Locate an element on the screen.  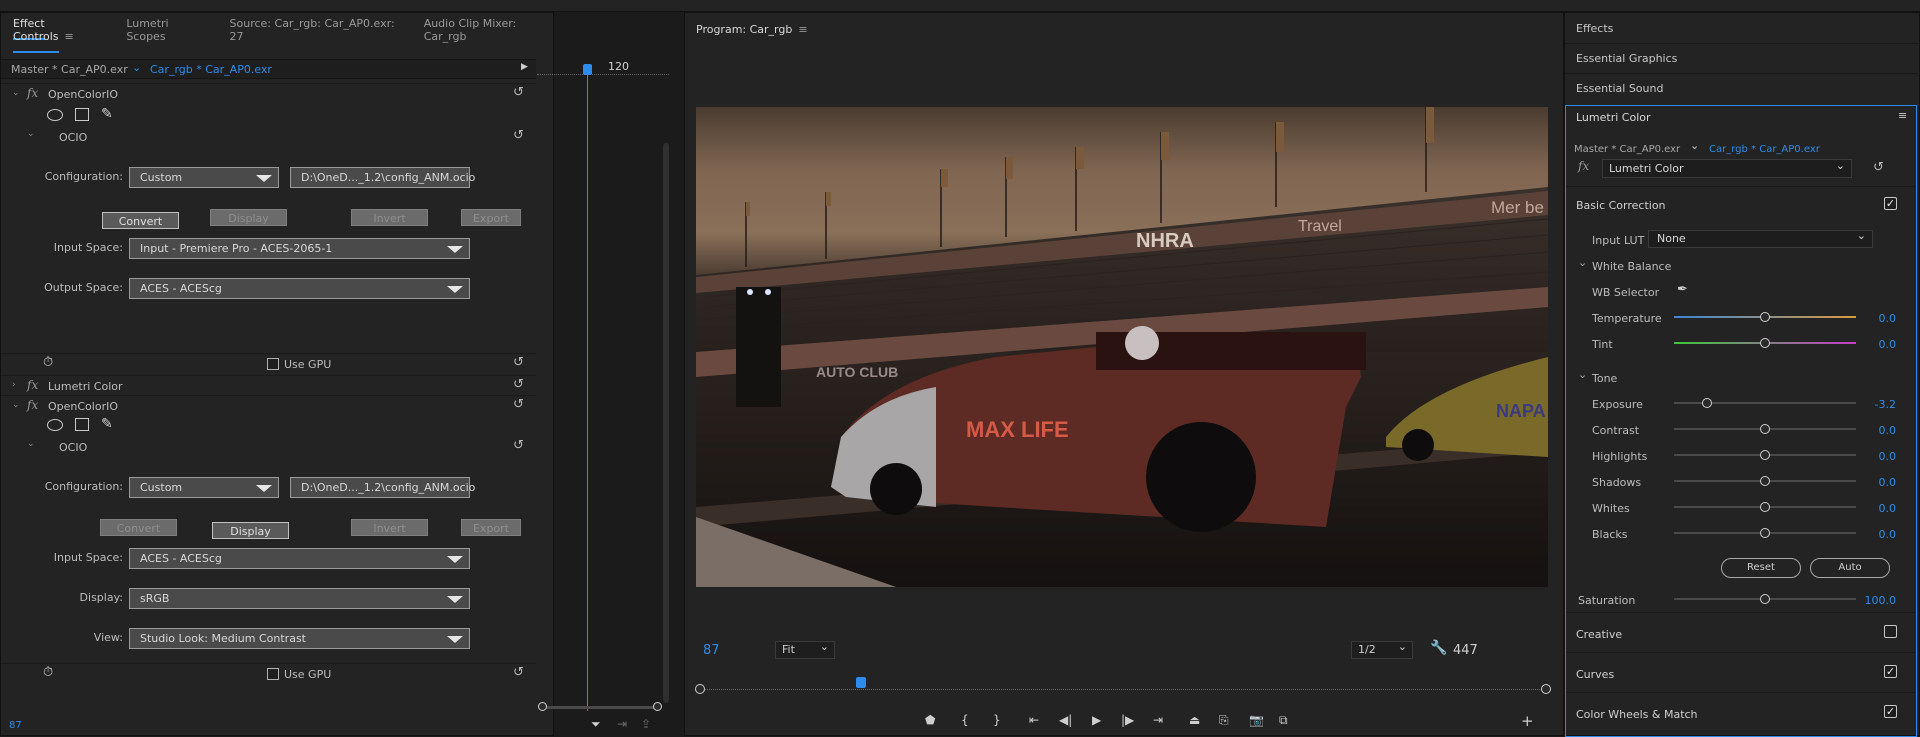
input-space-dropdown: ACES - ACEScg is located at coordinates (299, 558).